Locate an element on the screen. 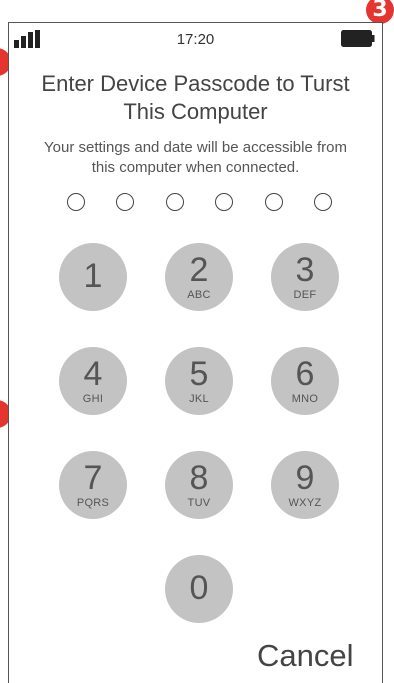  key-digit: 0 is located at coordinates (199, 588).